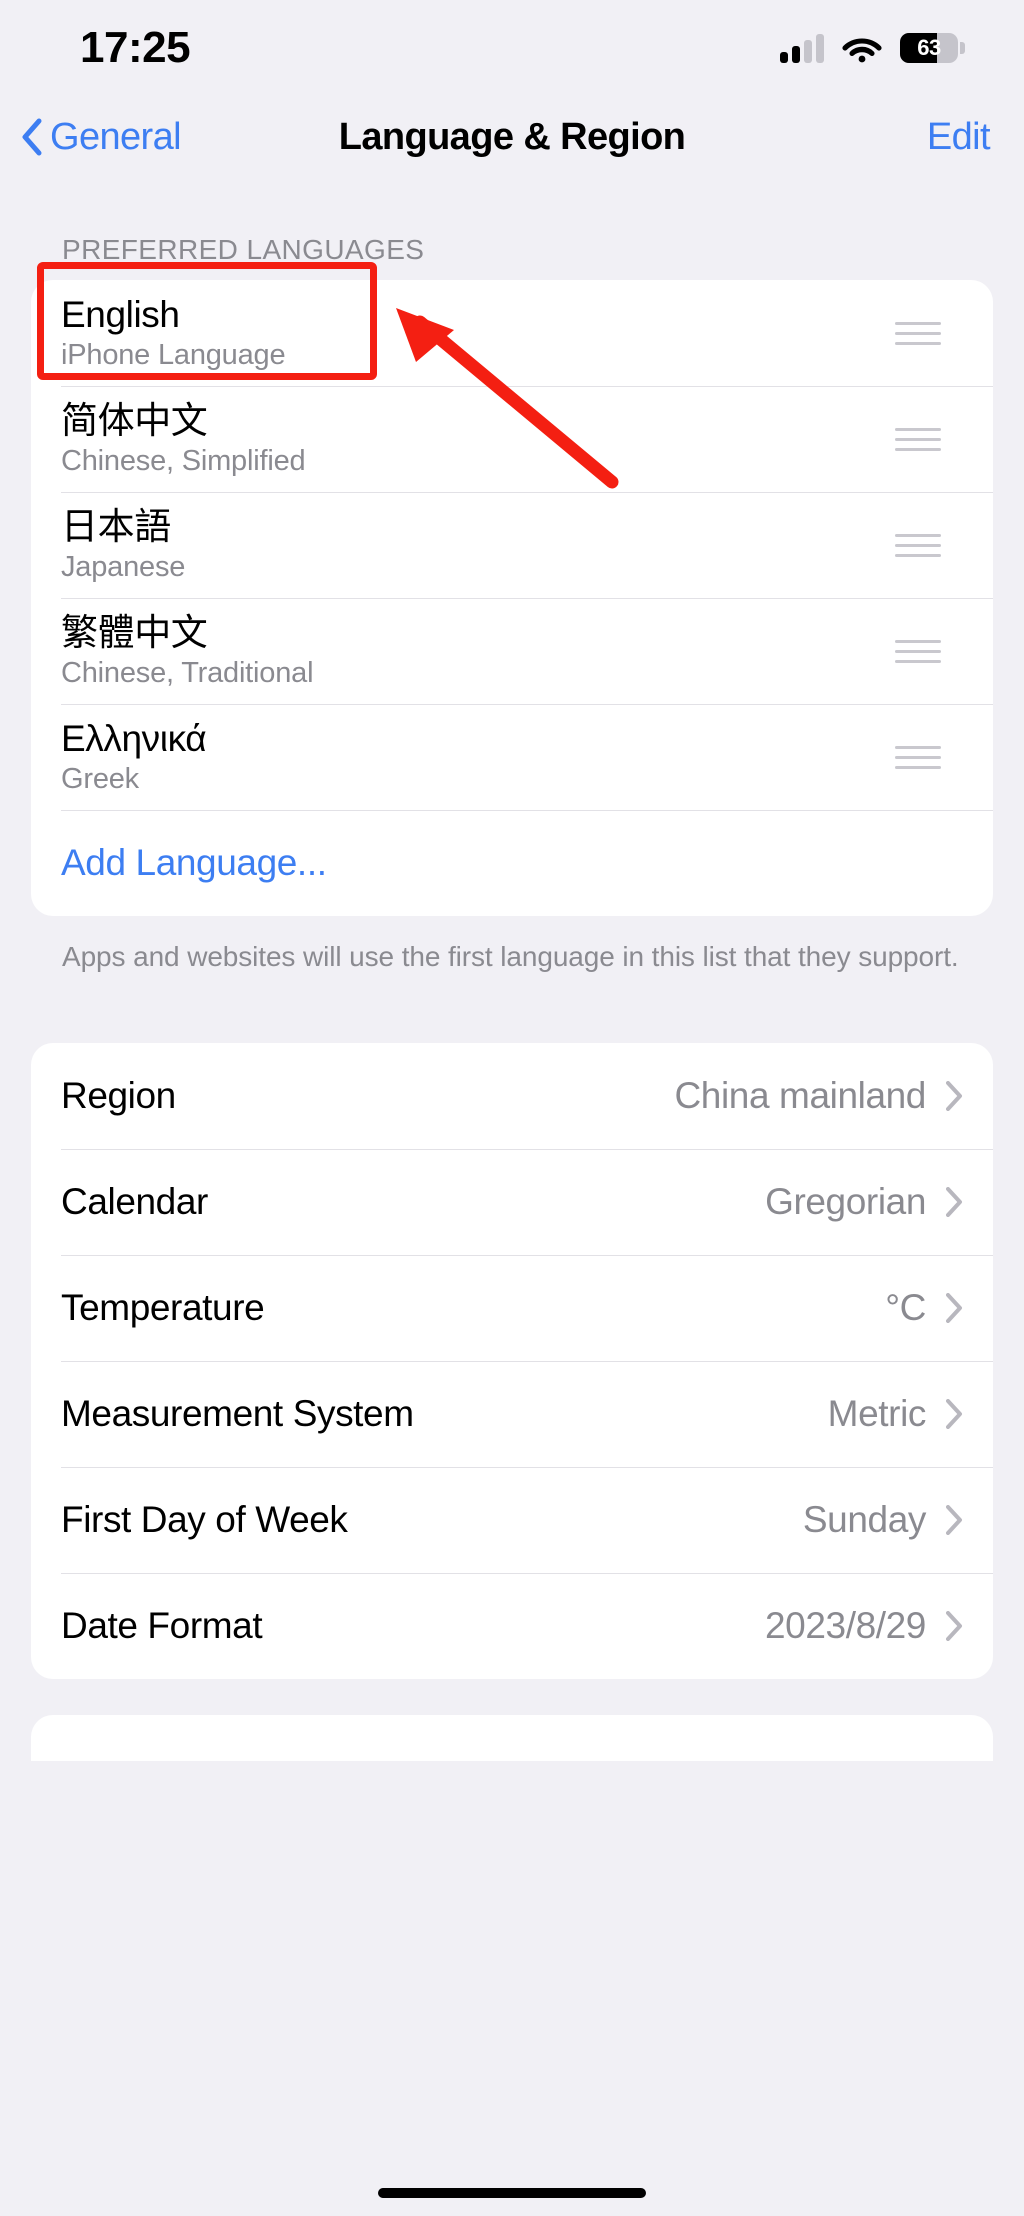  What do you see at coordinates (116, 527) in the screenshot?
I see `language-name: 日本語` at bounding box center [116, 527].